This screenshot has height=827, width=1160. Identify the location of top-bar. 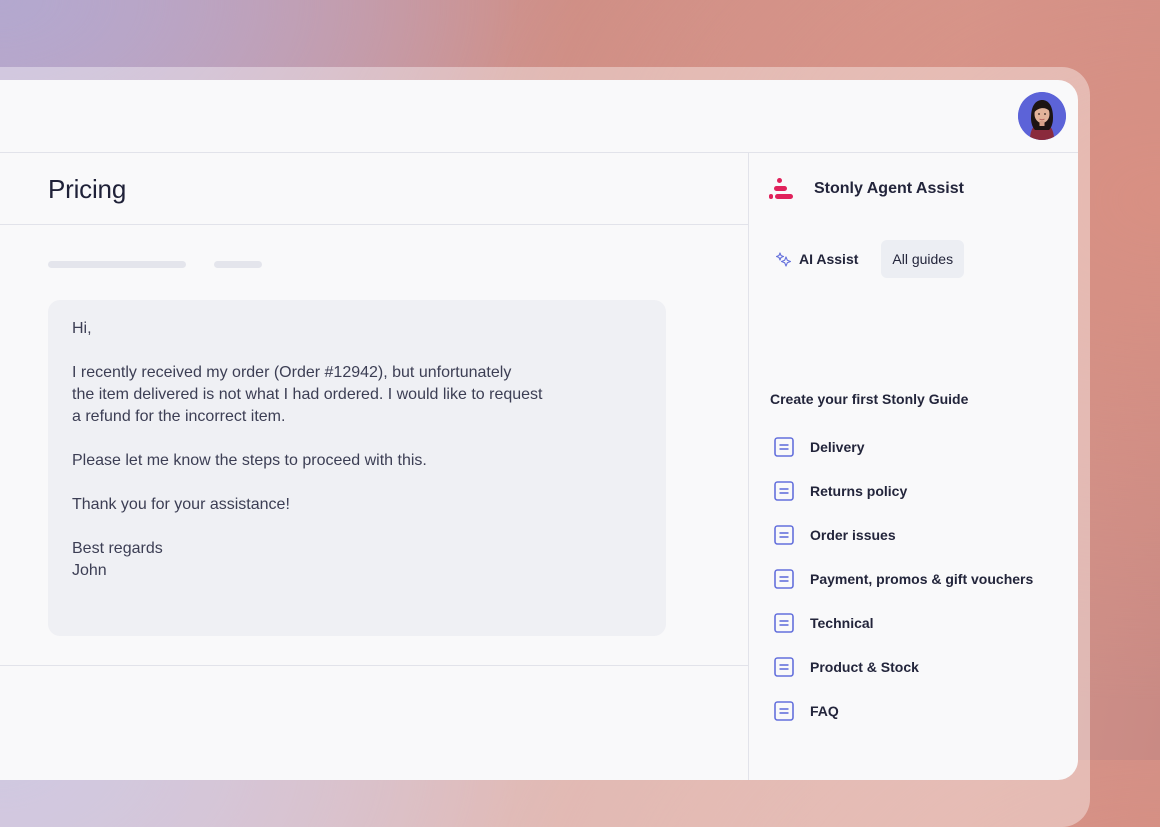
(539, 116).